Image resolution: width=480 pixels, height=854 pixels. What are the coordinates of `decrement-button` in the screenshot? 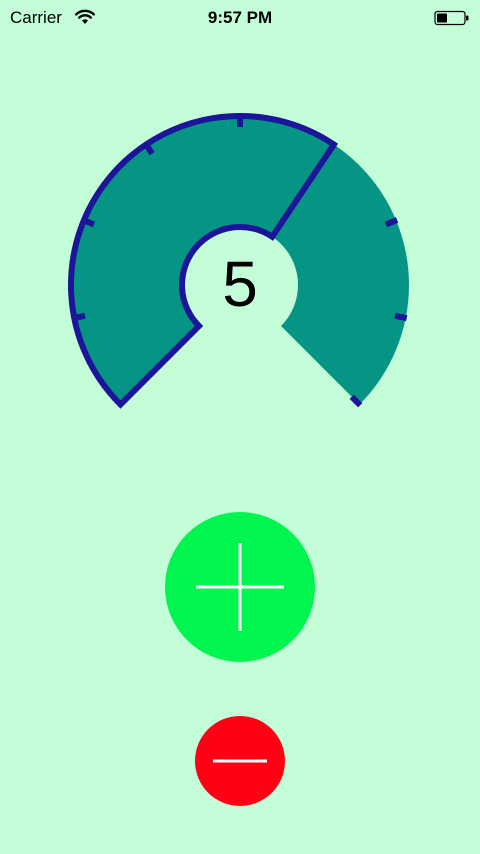 It's located at (240, 761).